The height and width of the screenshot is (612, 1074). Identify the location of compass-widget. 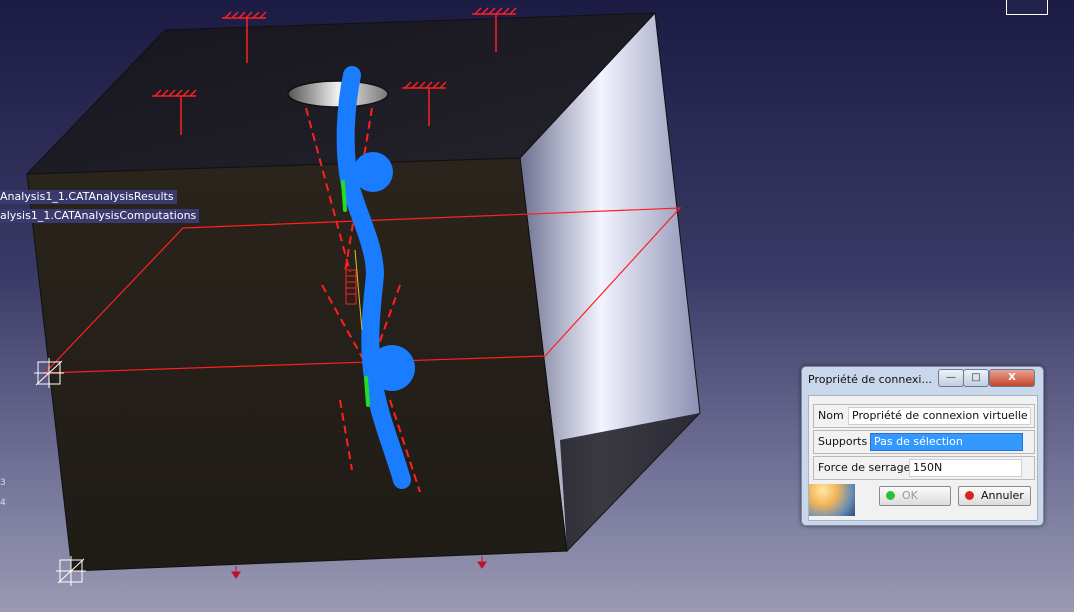
(1027, 7).